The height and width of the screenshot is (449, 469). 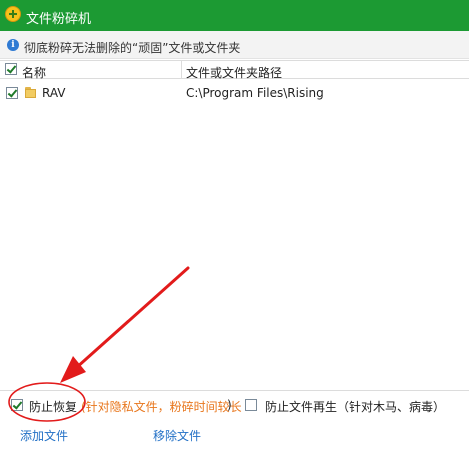 What do you see at coordinates (91, 70) in the screenshot?
I see `column-header-name: 名称` at bounding box center [91, 70].